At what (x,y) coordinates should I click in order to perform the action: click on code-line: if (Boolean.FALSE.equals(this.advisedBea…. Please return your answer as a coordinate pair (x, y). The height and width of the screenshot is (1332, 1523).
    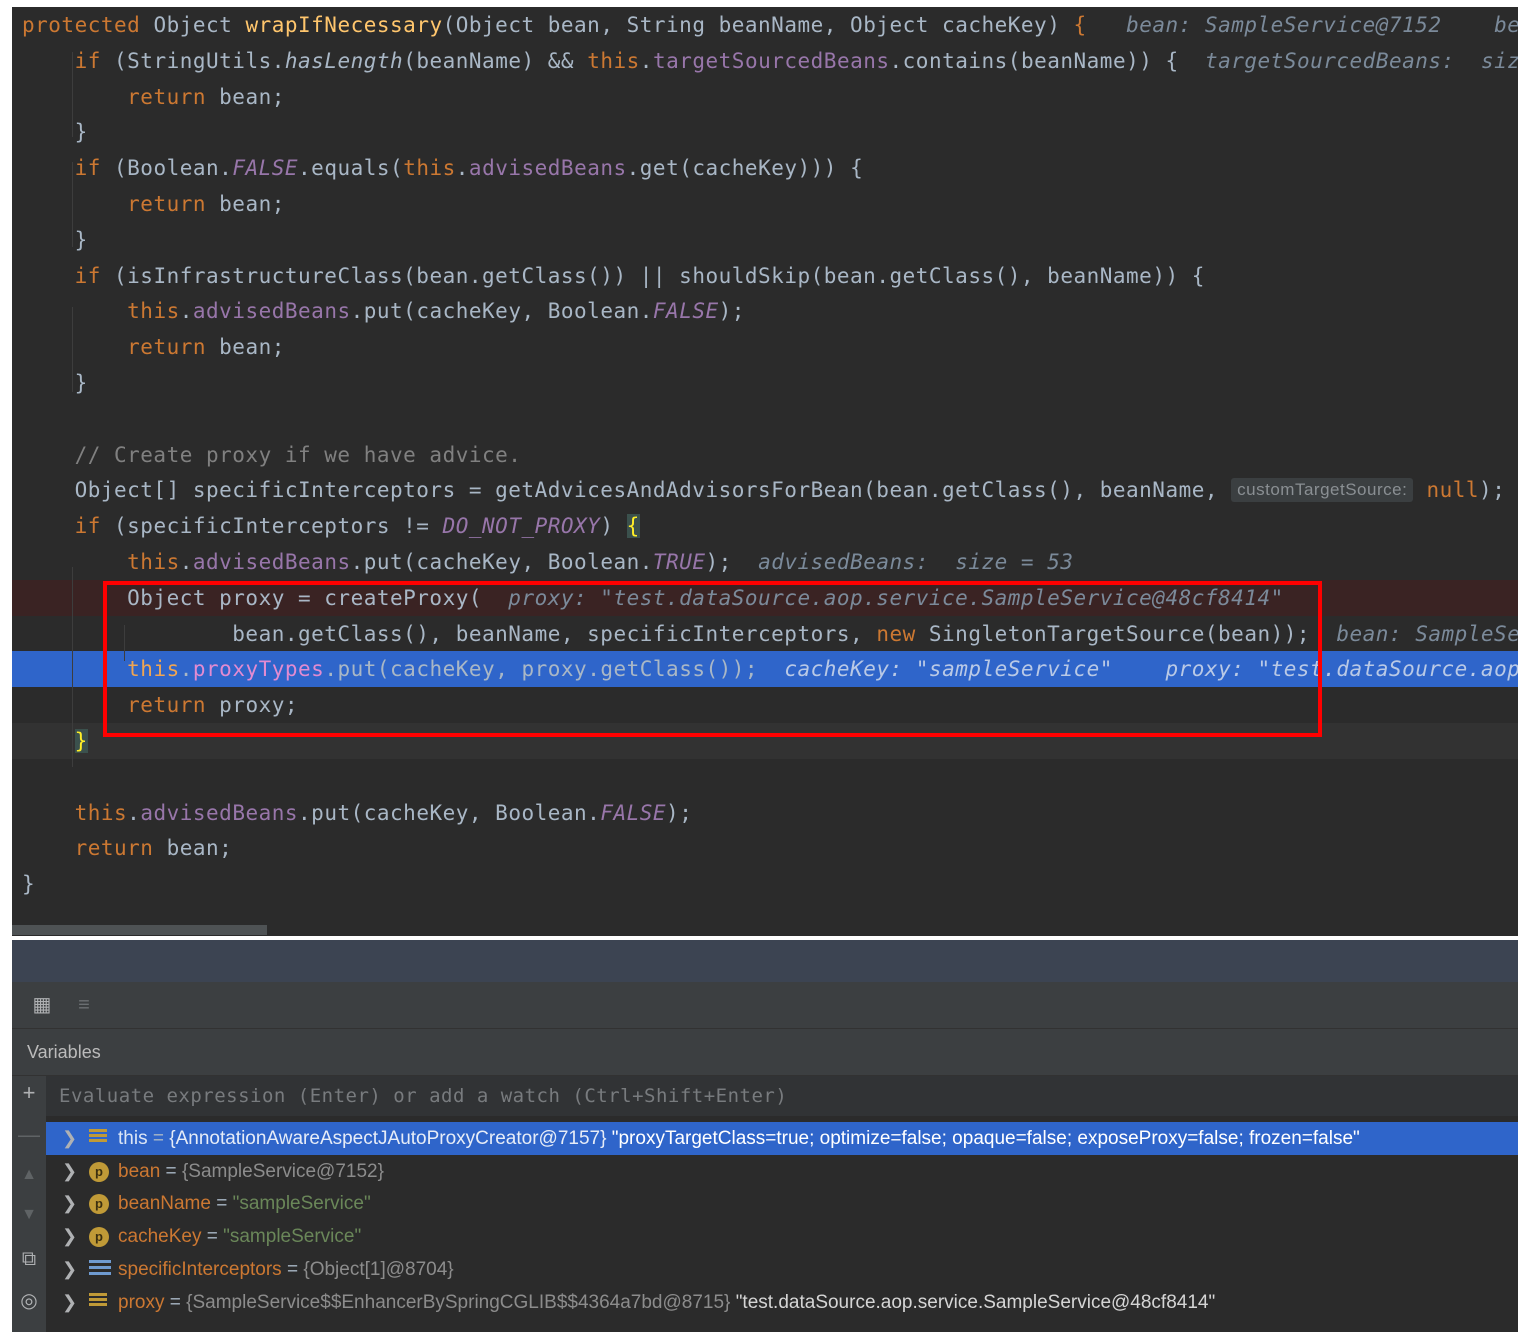
    Looking at the image, I should click on (765, 168).